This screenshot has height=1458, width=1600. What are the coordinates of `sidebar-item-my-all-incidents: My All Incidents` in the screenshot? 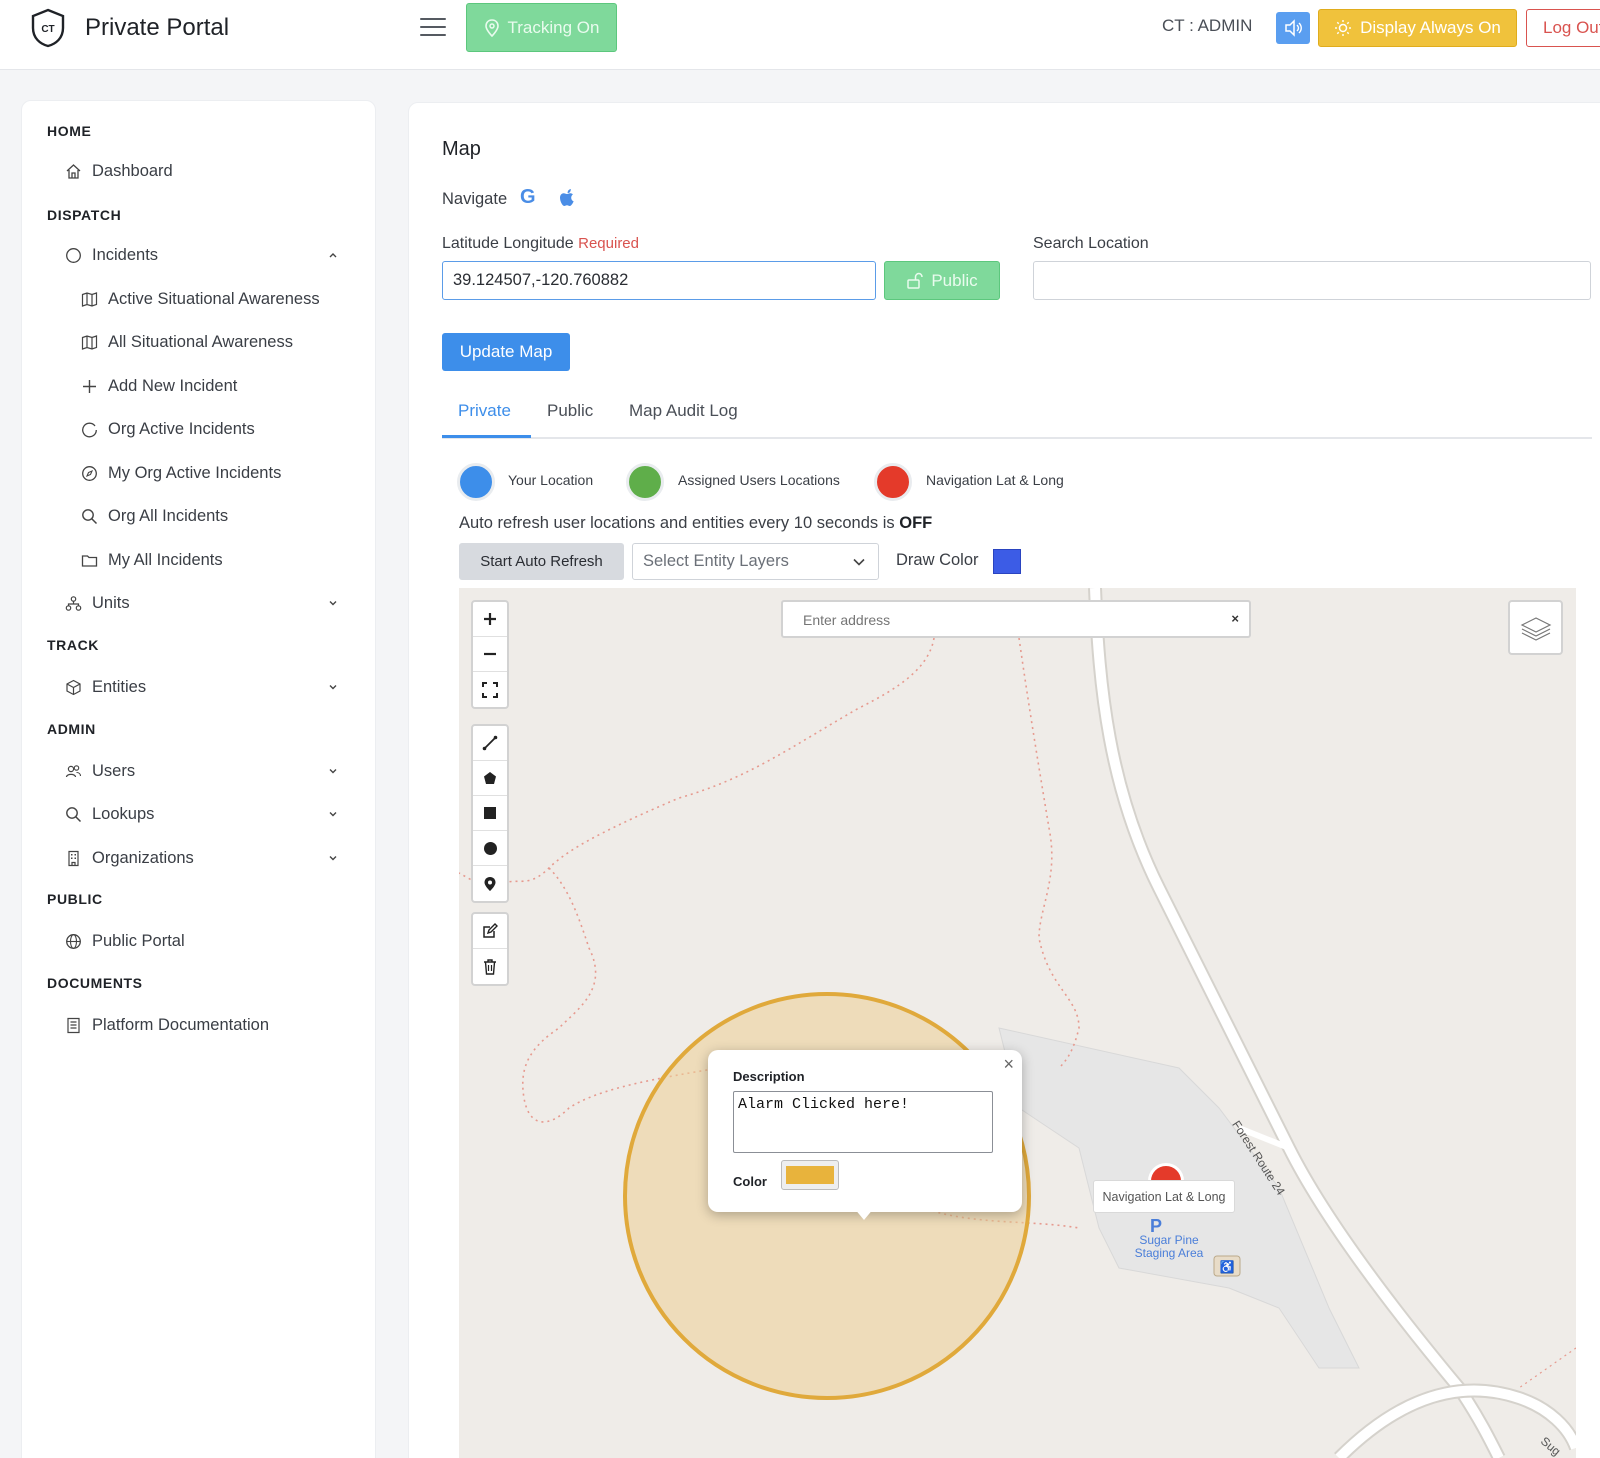 It's located at (209, 560).